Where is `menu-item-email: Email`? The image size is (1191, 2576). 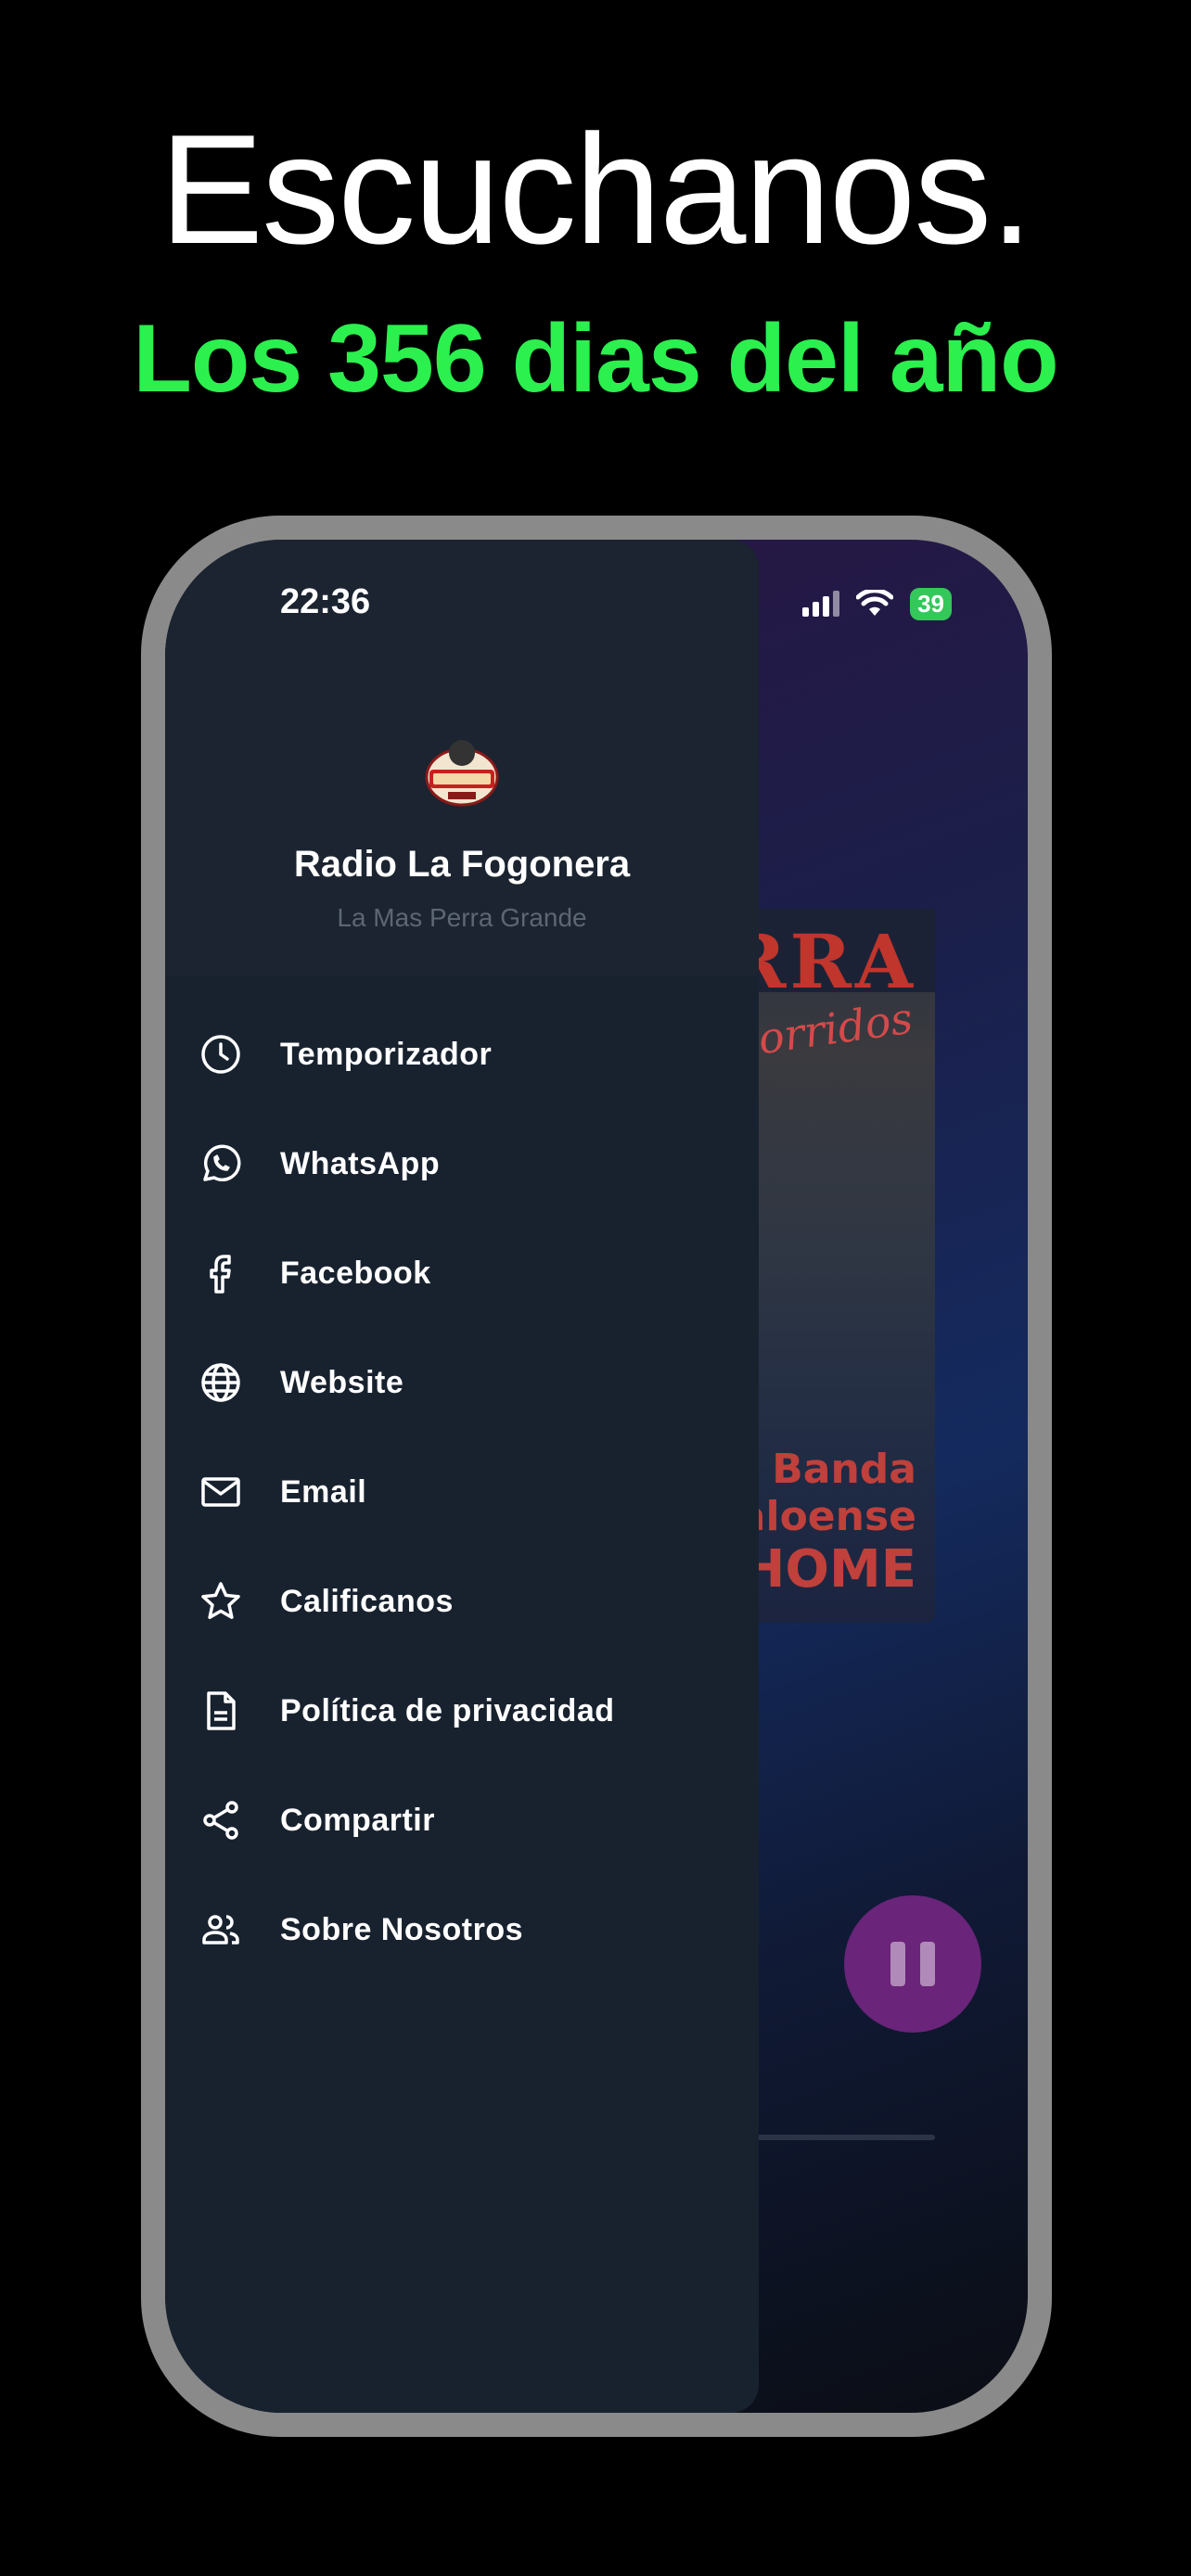
menu-item-email: Email is located at coordinates (462, 1492).